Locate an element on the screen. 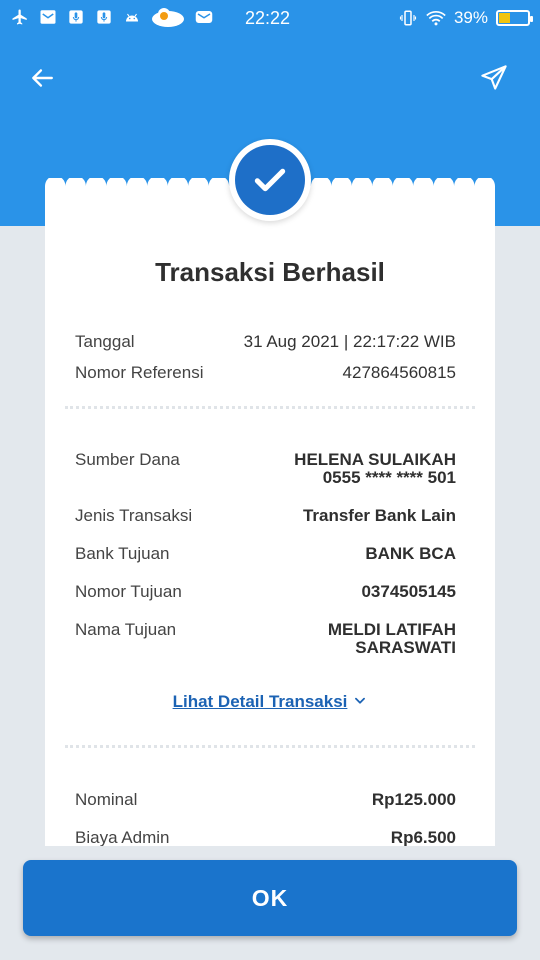  type-value: Transfer Bank Lain is located at coordinates (379, 515).